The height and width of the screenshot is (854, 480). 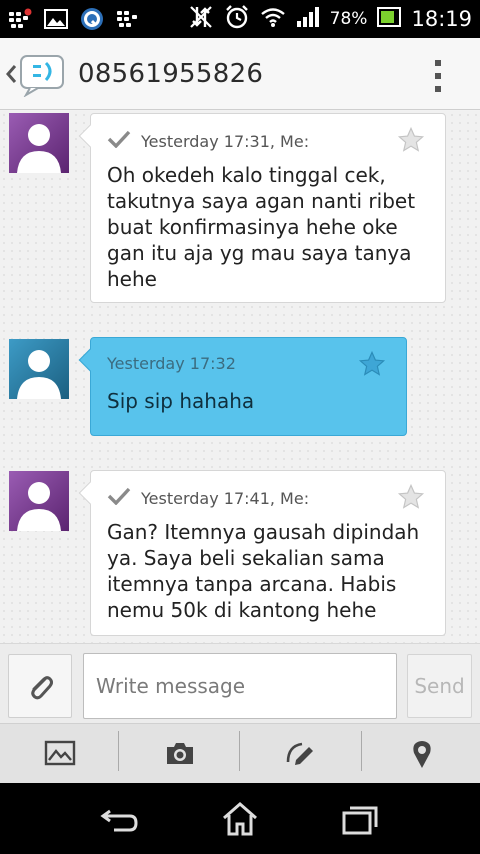 I want to click on attach-location-button, so click(x=421, y=754).